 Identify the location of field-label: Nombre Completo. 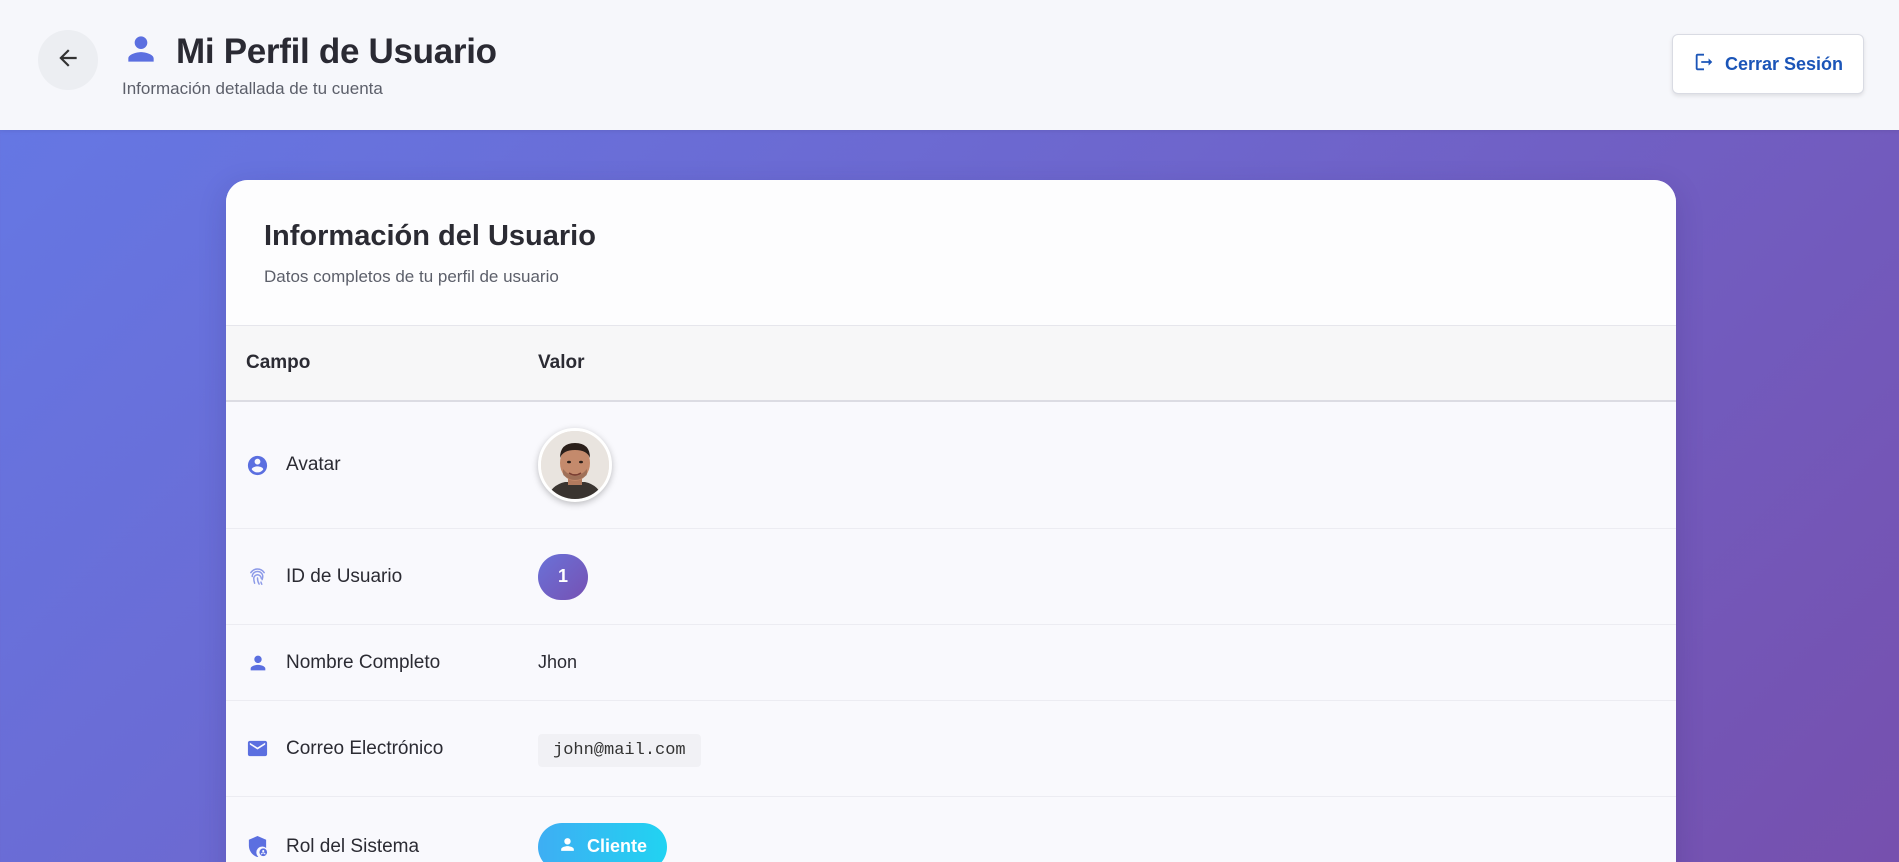
(363, 662).